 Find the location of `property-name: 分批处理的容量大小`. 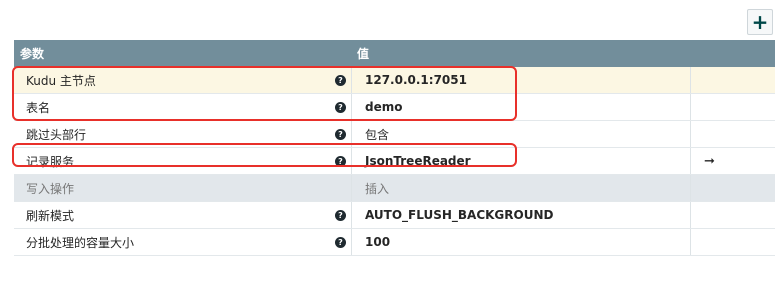

property-name: 分批处理的容量大小 is located at coordinates (80, 242).